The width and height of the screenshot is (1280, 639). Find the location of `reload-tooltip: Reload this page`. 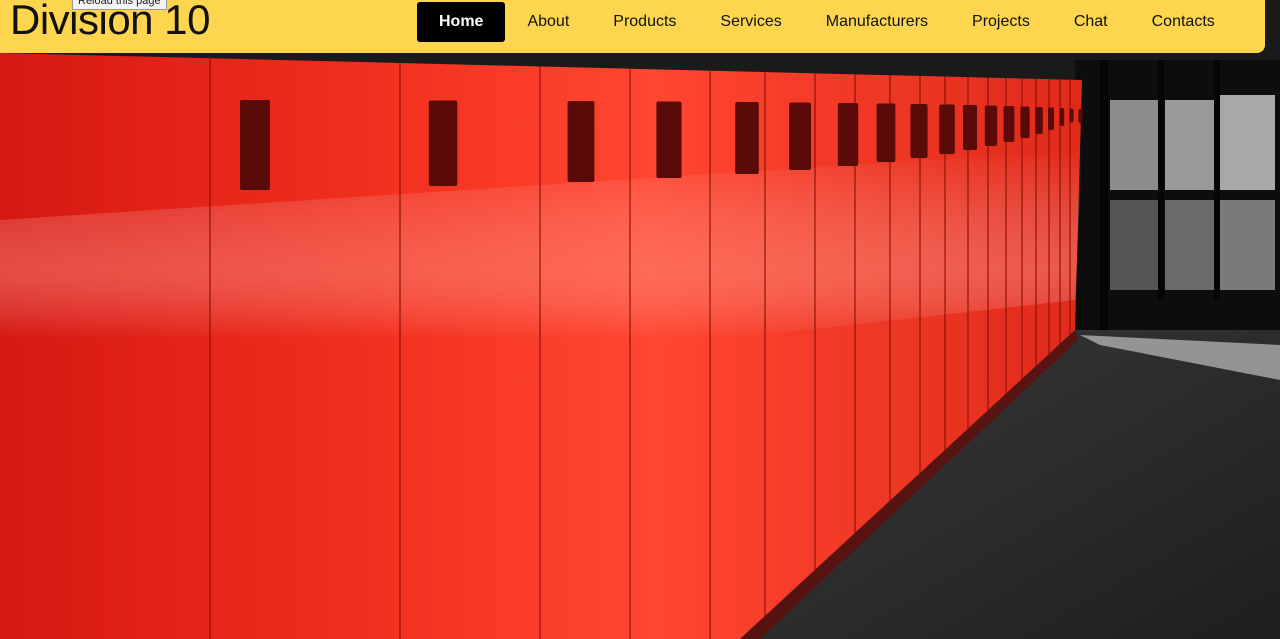

reload-tooltip: Reload this page is located at coordinates (119, 5).